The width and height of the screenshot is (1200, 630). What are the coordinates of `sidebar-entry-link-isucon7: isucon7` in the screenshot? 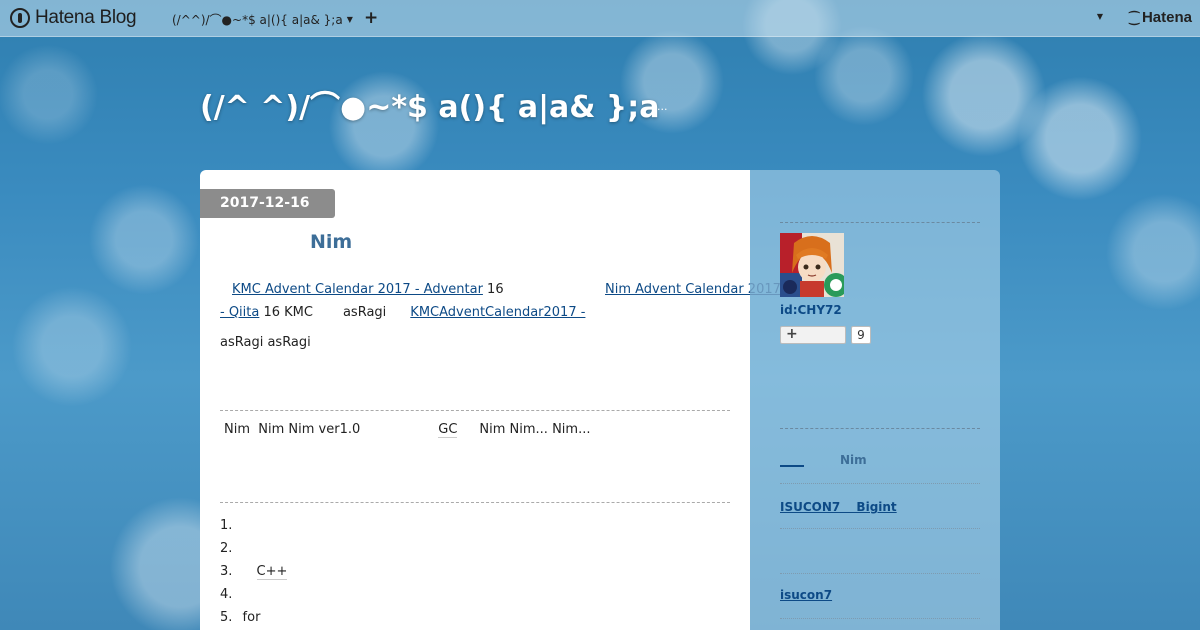 It's located at (806, 595).